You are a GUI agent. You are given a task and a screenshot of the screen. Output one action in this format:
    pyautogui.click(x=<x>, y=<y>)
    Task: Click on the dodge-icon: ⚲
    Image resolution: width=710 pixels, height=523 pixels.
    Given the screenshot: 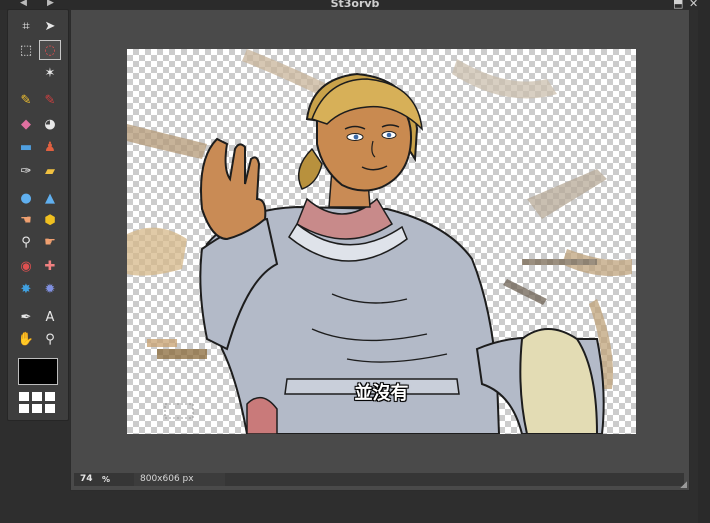 What is the action you would take?
    pyautogui.click(x=26, y=242)
    